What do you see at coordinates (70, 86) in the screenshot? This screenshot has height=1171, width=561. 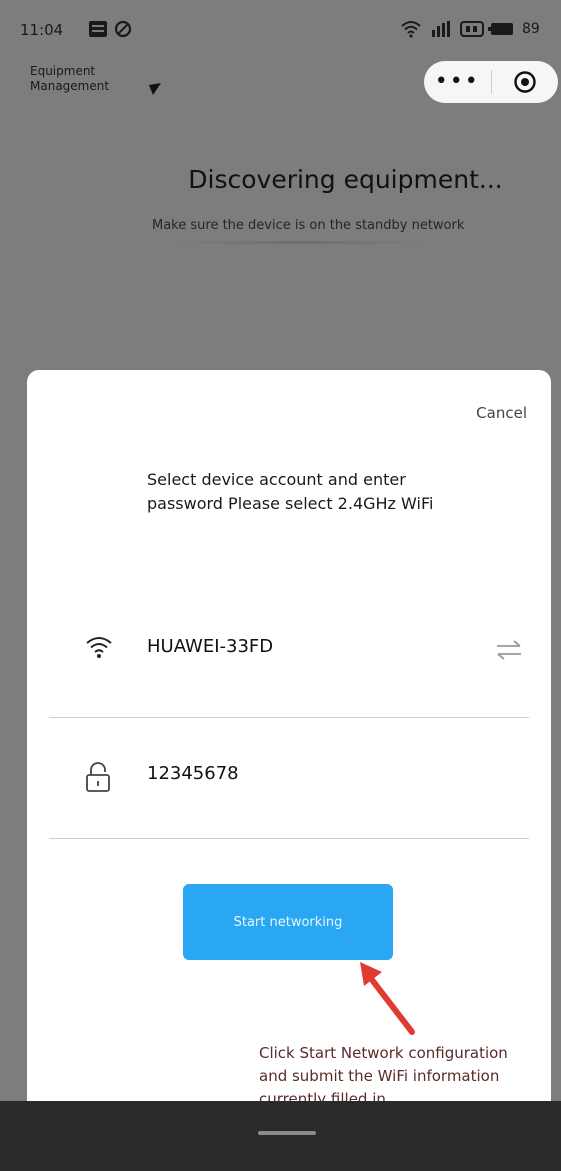 I see `app-title-line2: Management` at bounding box center [70, 86].